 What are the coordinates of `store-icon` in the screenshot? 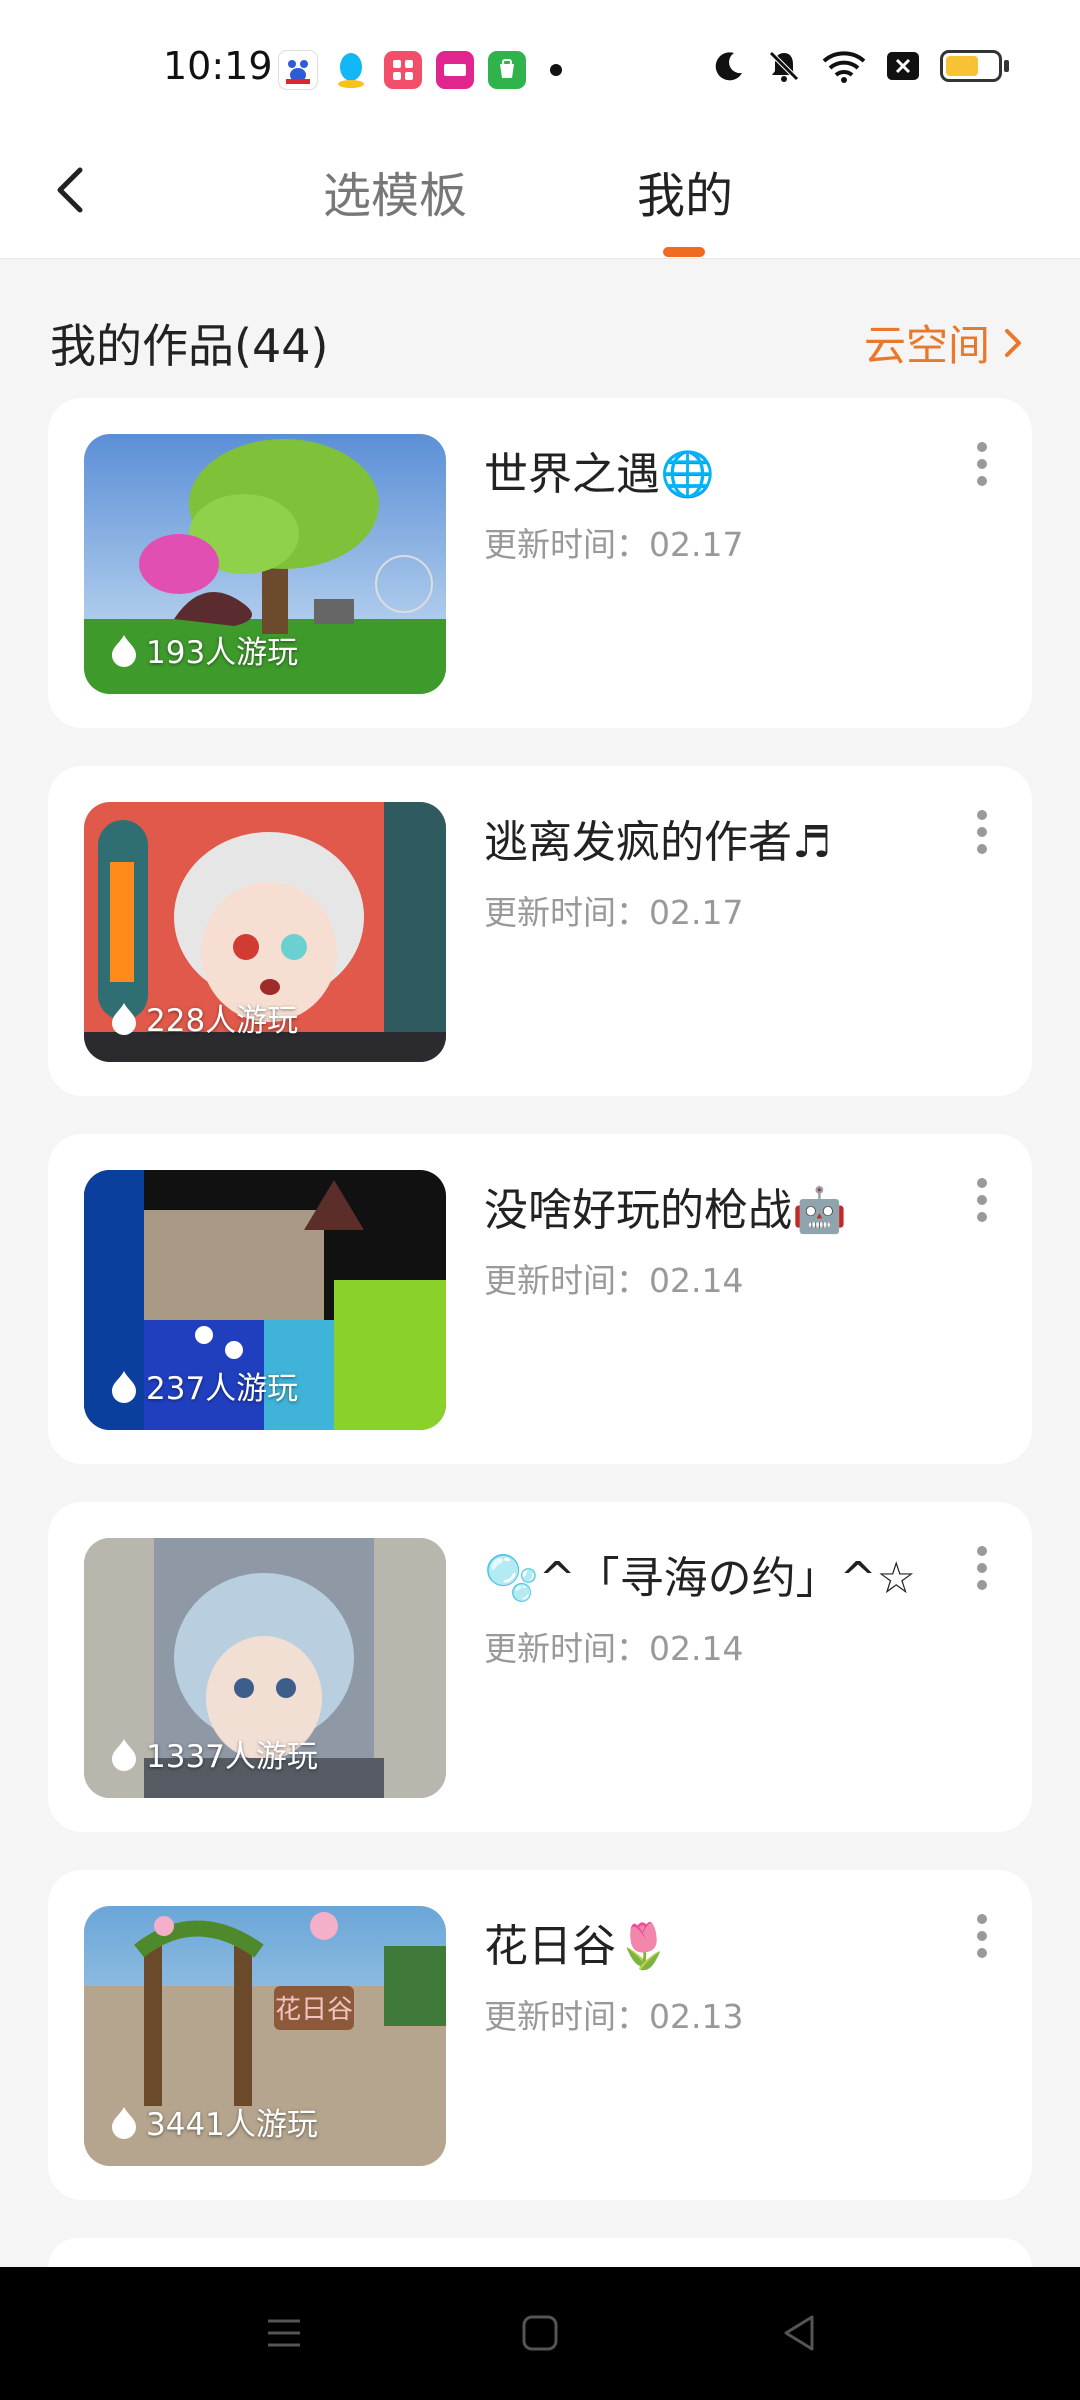 It's located at (455, 70).